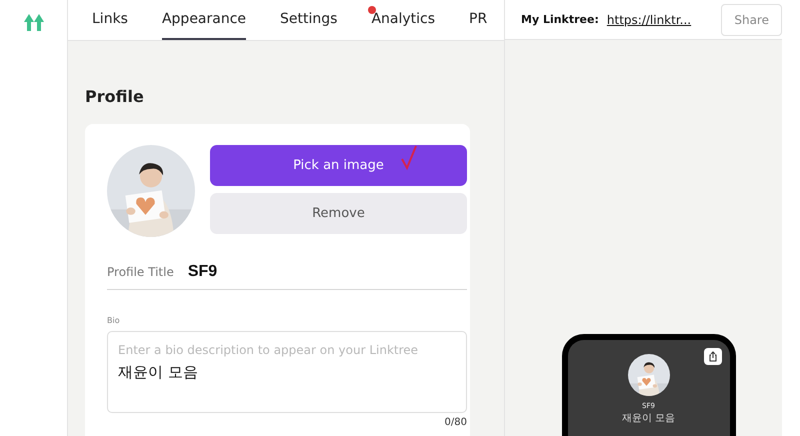 This screenshot has width=800, height=436. What do you see at coordinates (287, 372) in the screenshot?
I see `bio-field: Enter a bio description to appear on your Linktree 재윤이 모음` at bounding box center [287, 372].